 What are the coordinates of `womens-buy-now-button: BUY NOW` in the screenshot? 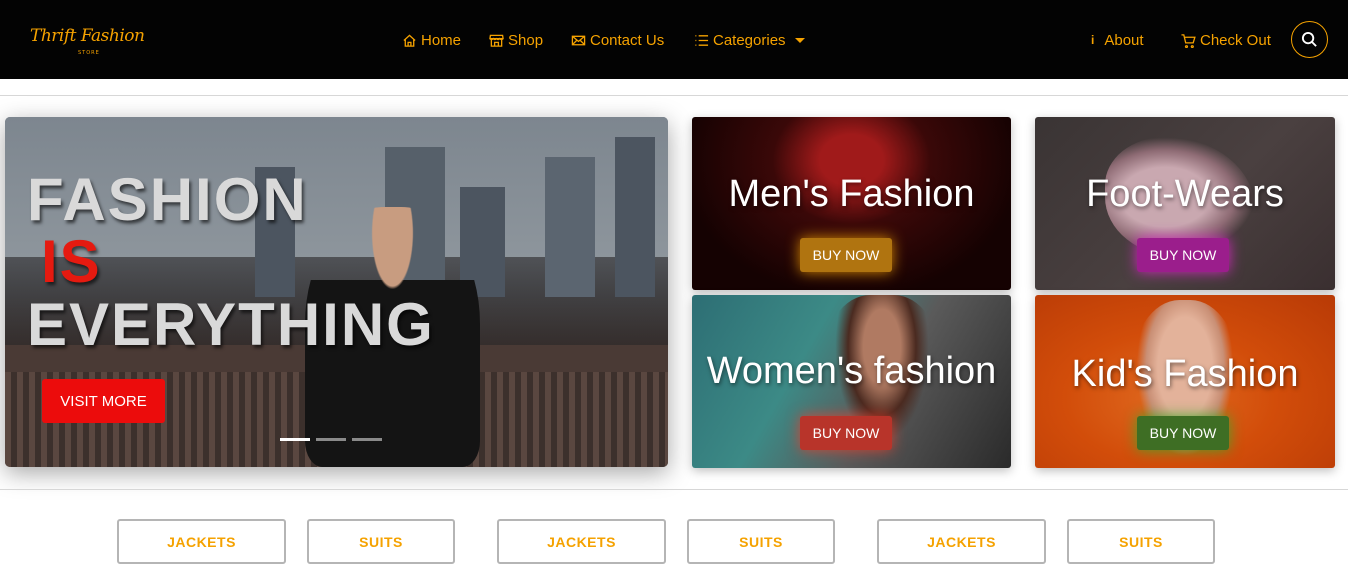 It's located at (846, 433).